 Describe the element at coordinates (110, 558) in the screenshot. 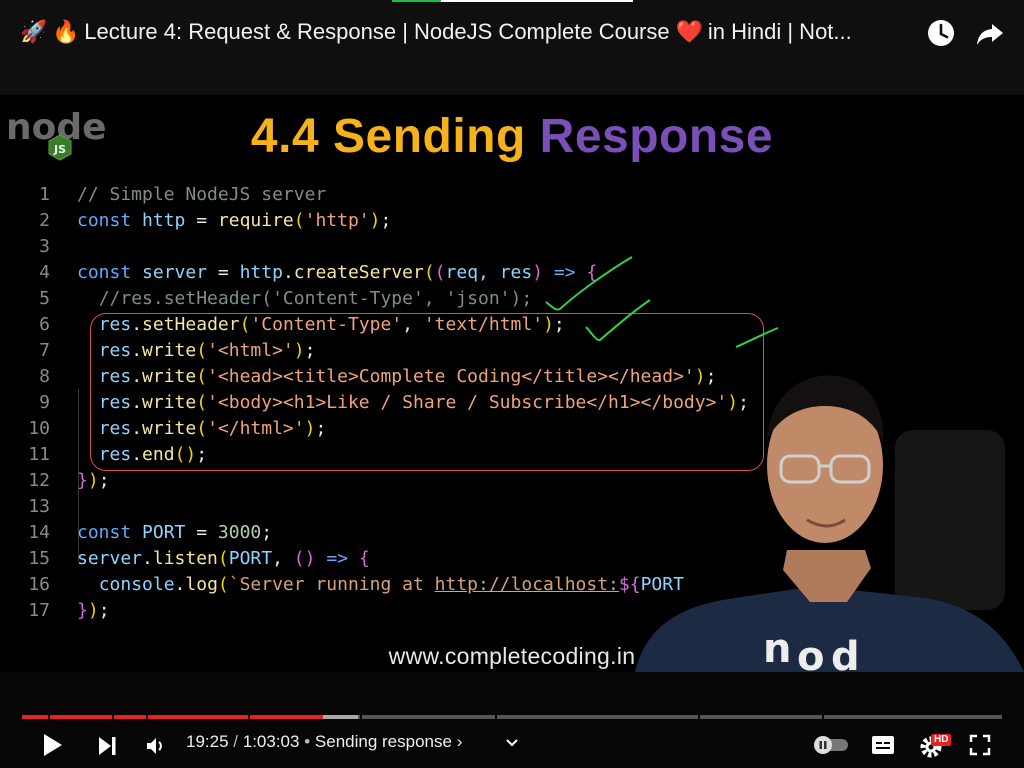

I see `object: server` at that location.